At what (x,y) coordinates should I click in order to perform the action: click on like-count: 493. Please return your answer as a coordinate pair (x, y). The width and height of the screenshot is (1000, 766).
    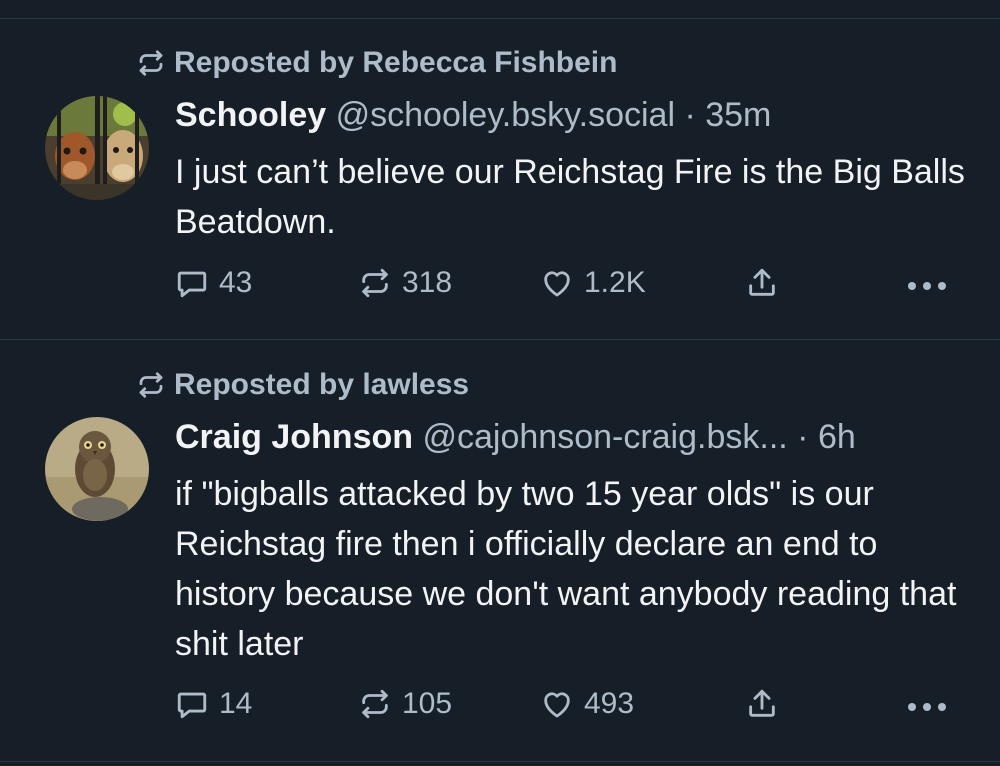
    Looking at the image, I should click on (609, 703).